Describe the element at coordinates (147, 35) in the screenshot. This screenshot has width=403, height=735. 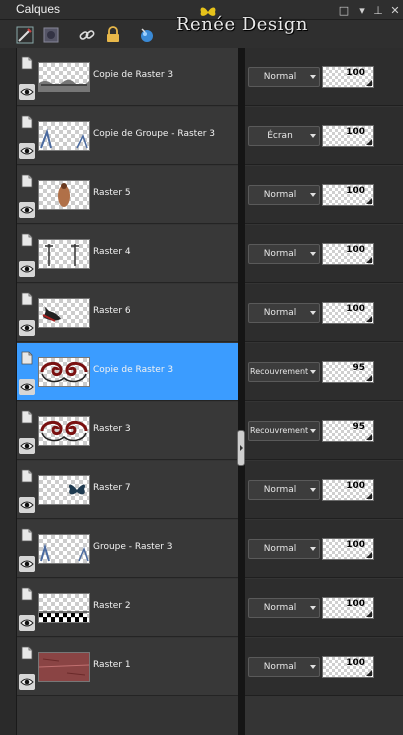
I see `globe-icon` at that location.